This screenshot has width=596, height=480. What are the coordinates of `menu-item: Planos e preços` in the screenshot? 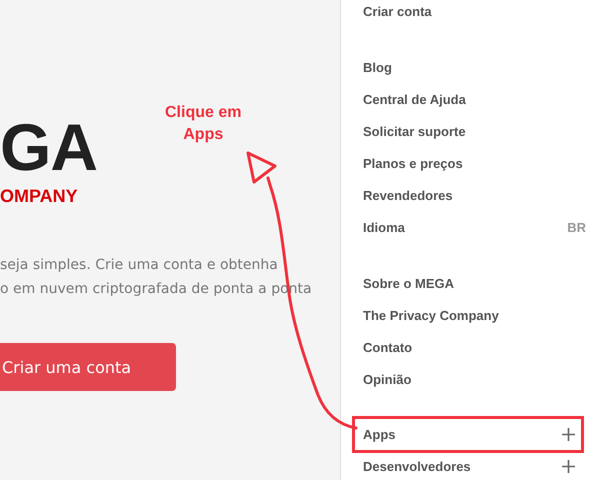 It's located at (413, 163).